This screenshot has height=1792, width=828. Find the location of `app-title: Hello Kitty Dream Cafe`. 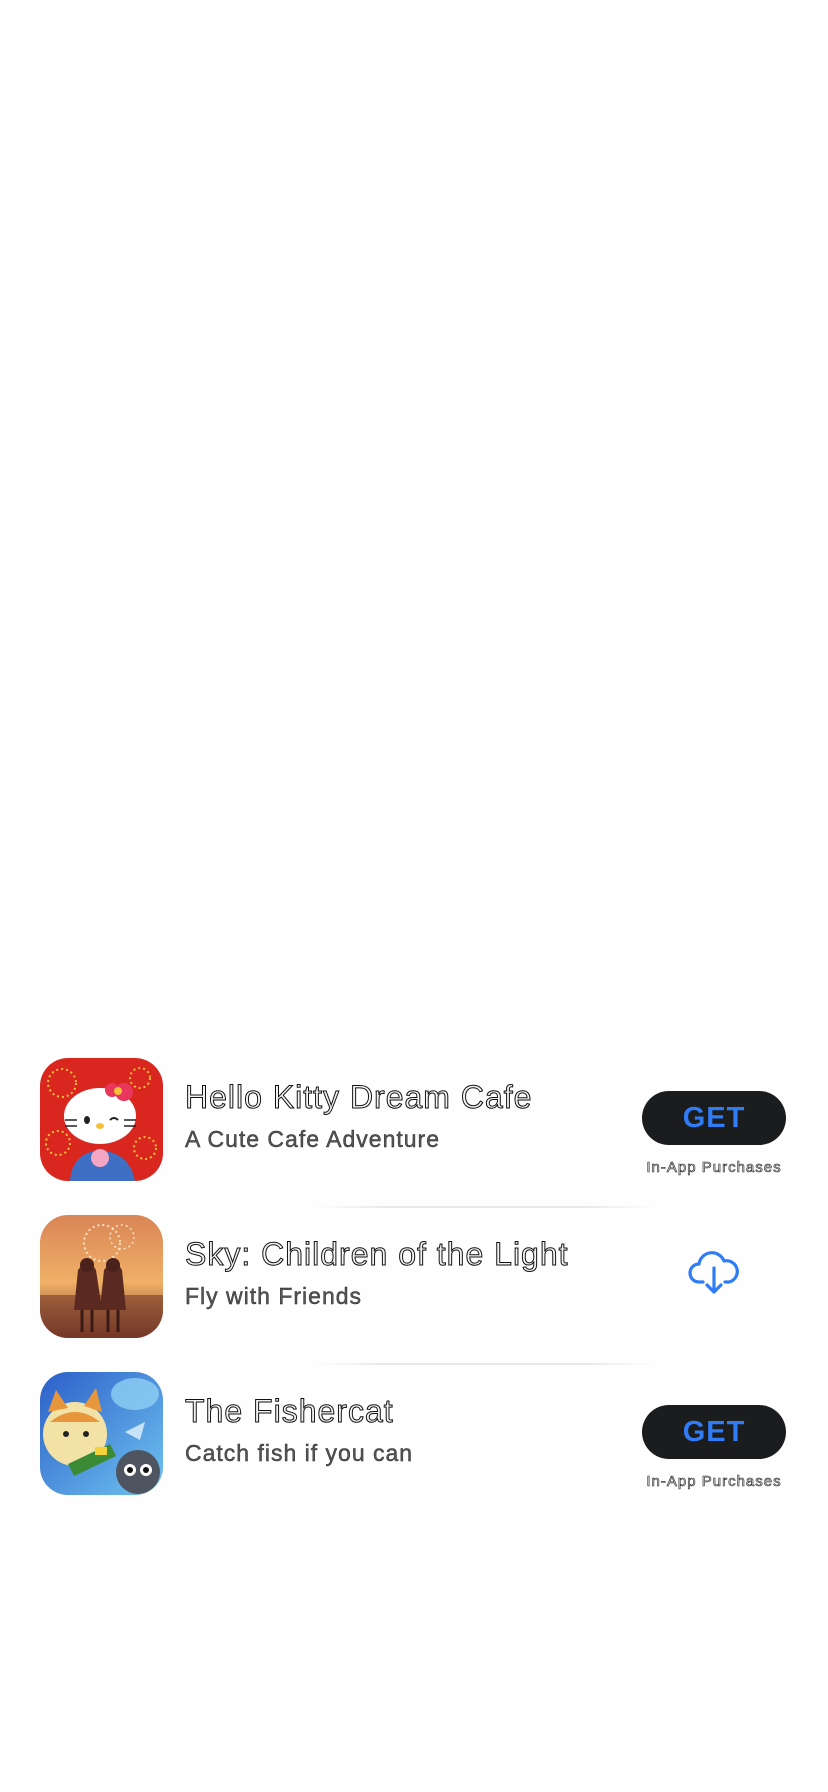

app-title: Hello Kitty Dream Cafe is located at coordinates (358, 1097).